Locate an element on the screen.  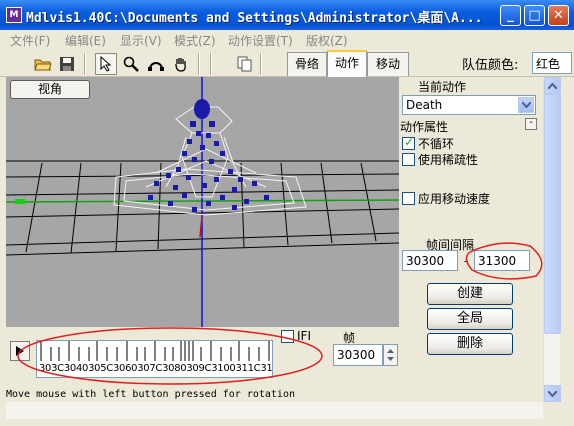
move-speed-label: 应用移动速度 is located at coordinates (454, 199).